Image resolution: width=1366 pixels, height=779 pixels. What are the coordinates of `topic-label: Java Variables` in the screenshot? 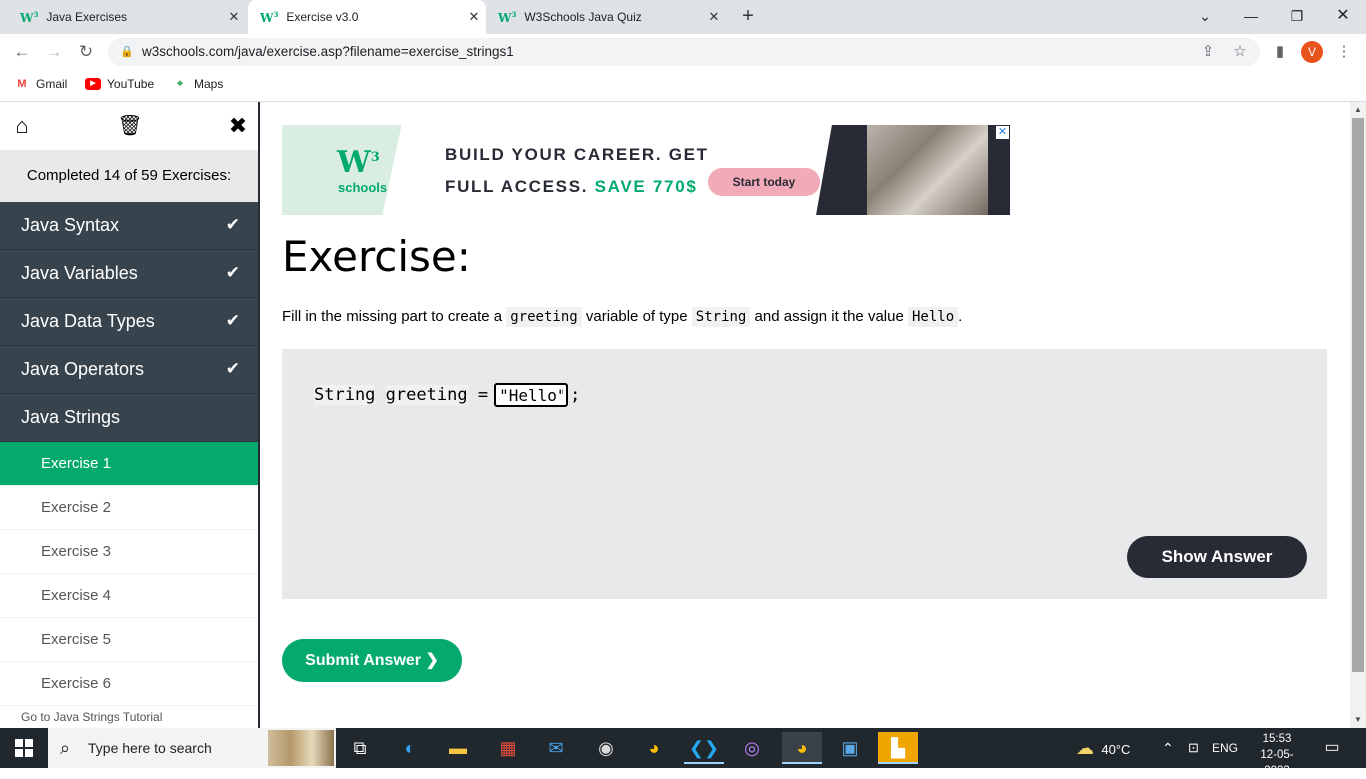 It's located at (79, 273).